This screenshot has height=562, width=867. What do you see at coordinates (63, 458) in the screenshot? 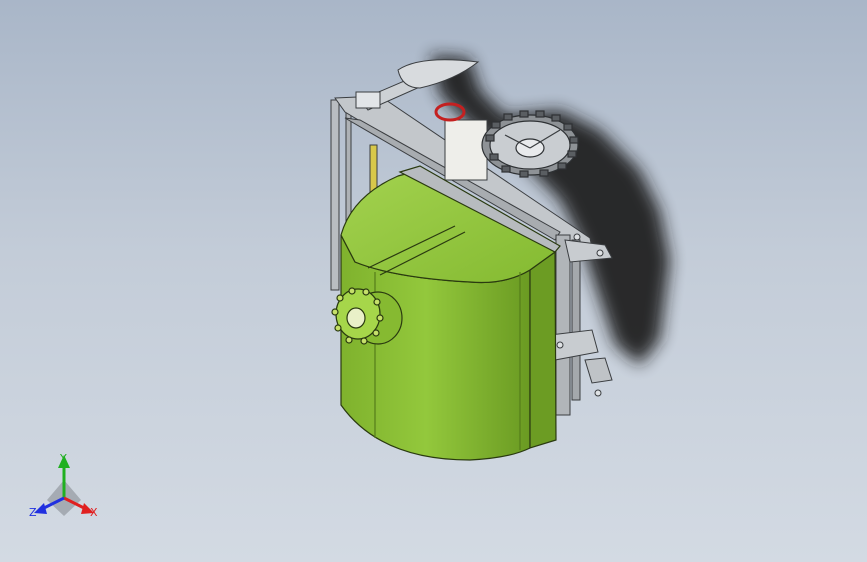
I see `y-axis-label: Y` at bounding box center [63, 458].